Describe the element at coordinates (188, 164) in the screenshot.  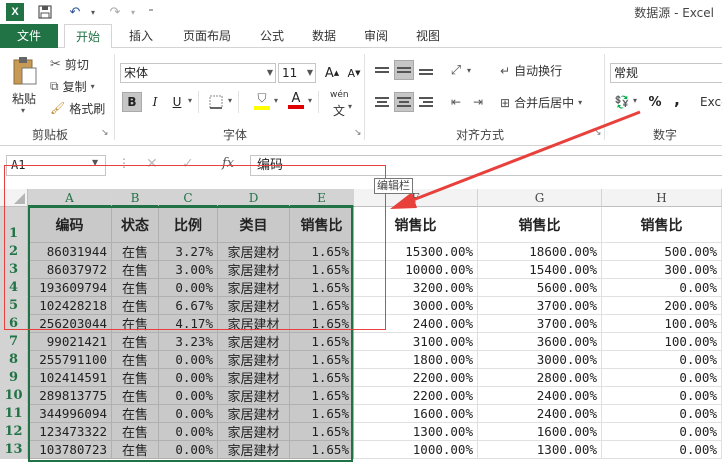
I see `enter-icon: ✓` at that location.